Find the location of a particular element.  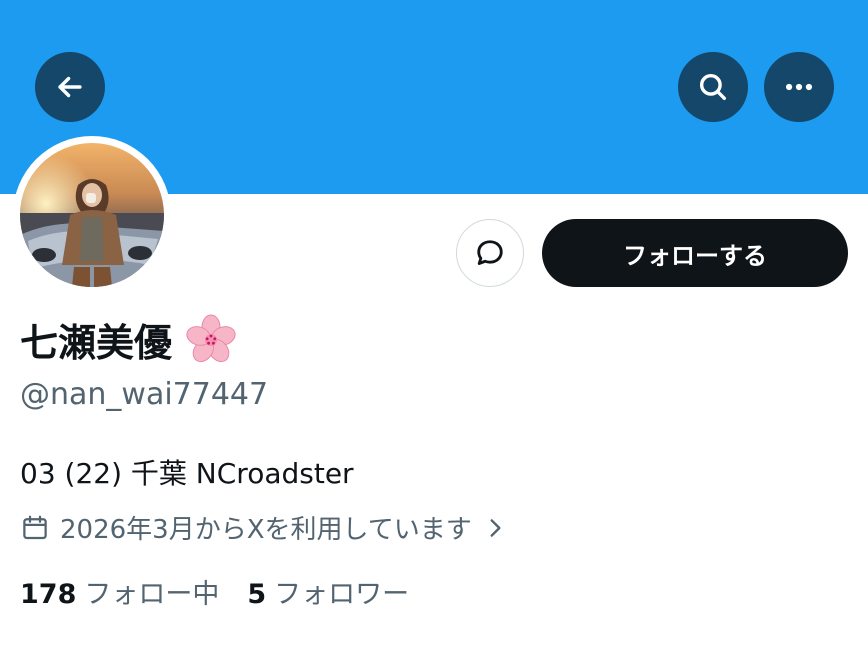

follow-button: フォローする is located at coordinates (695, 253).